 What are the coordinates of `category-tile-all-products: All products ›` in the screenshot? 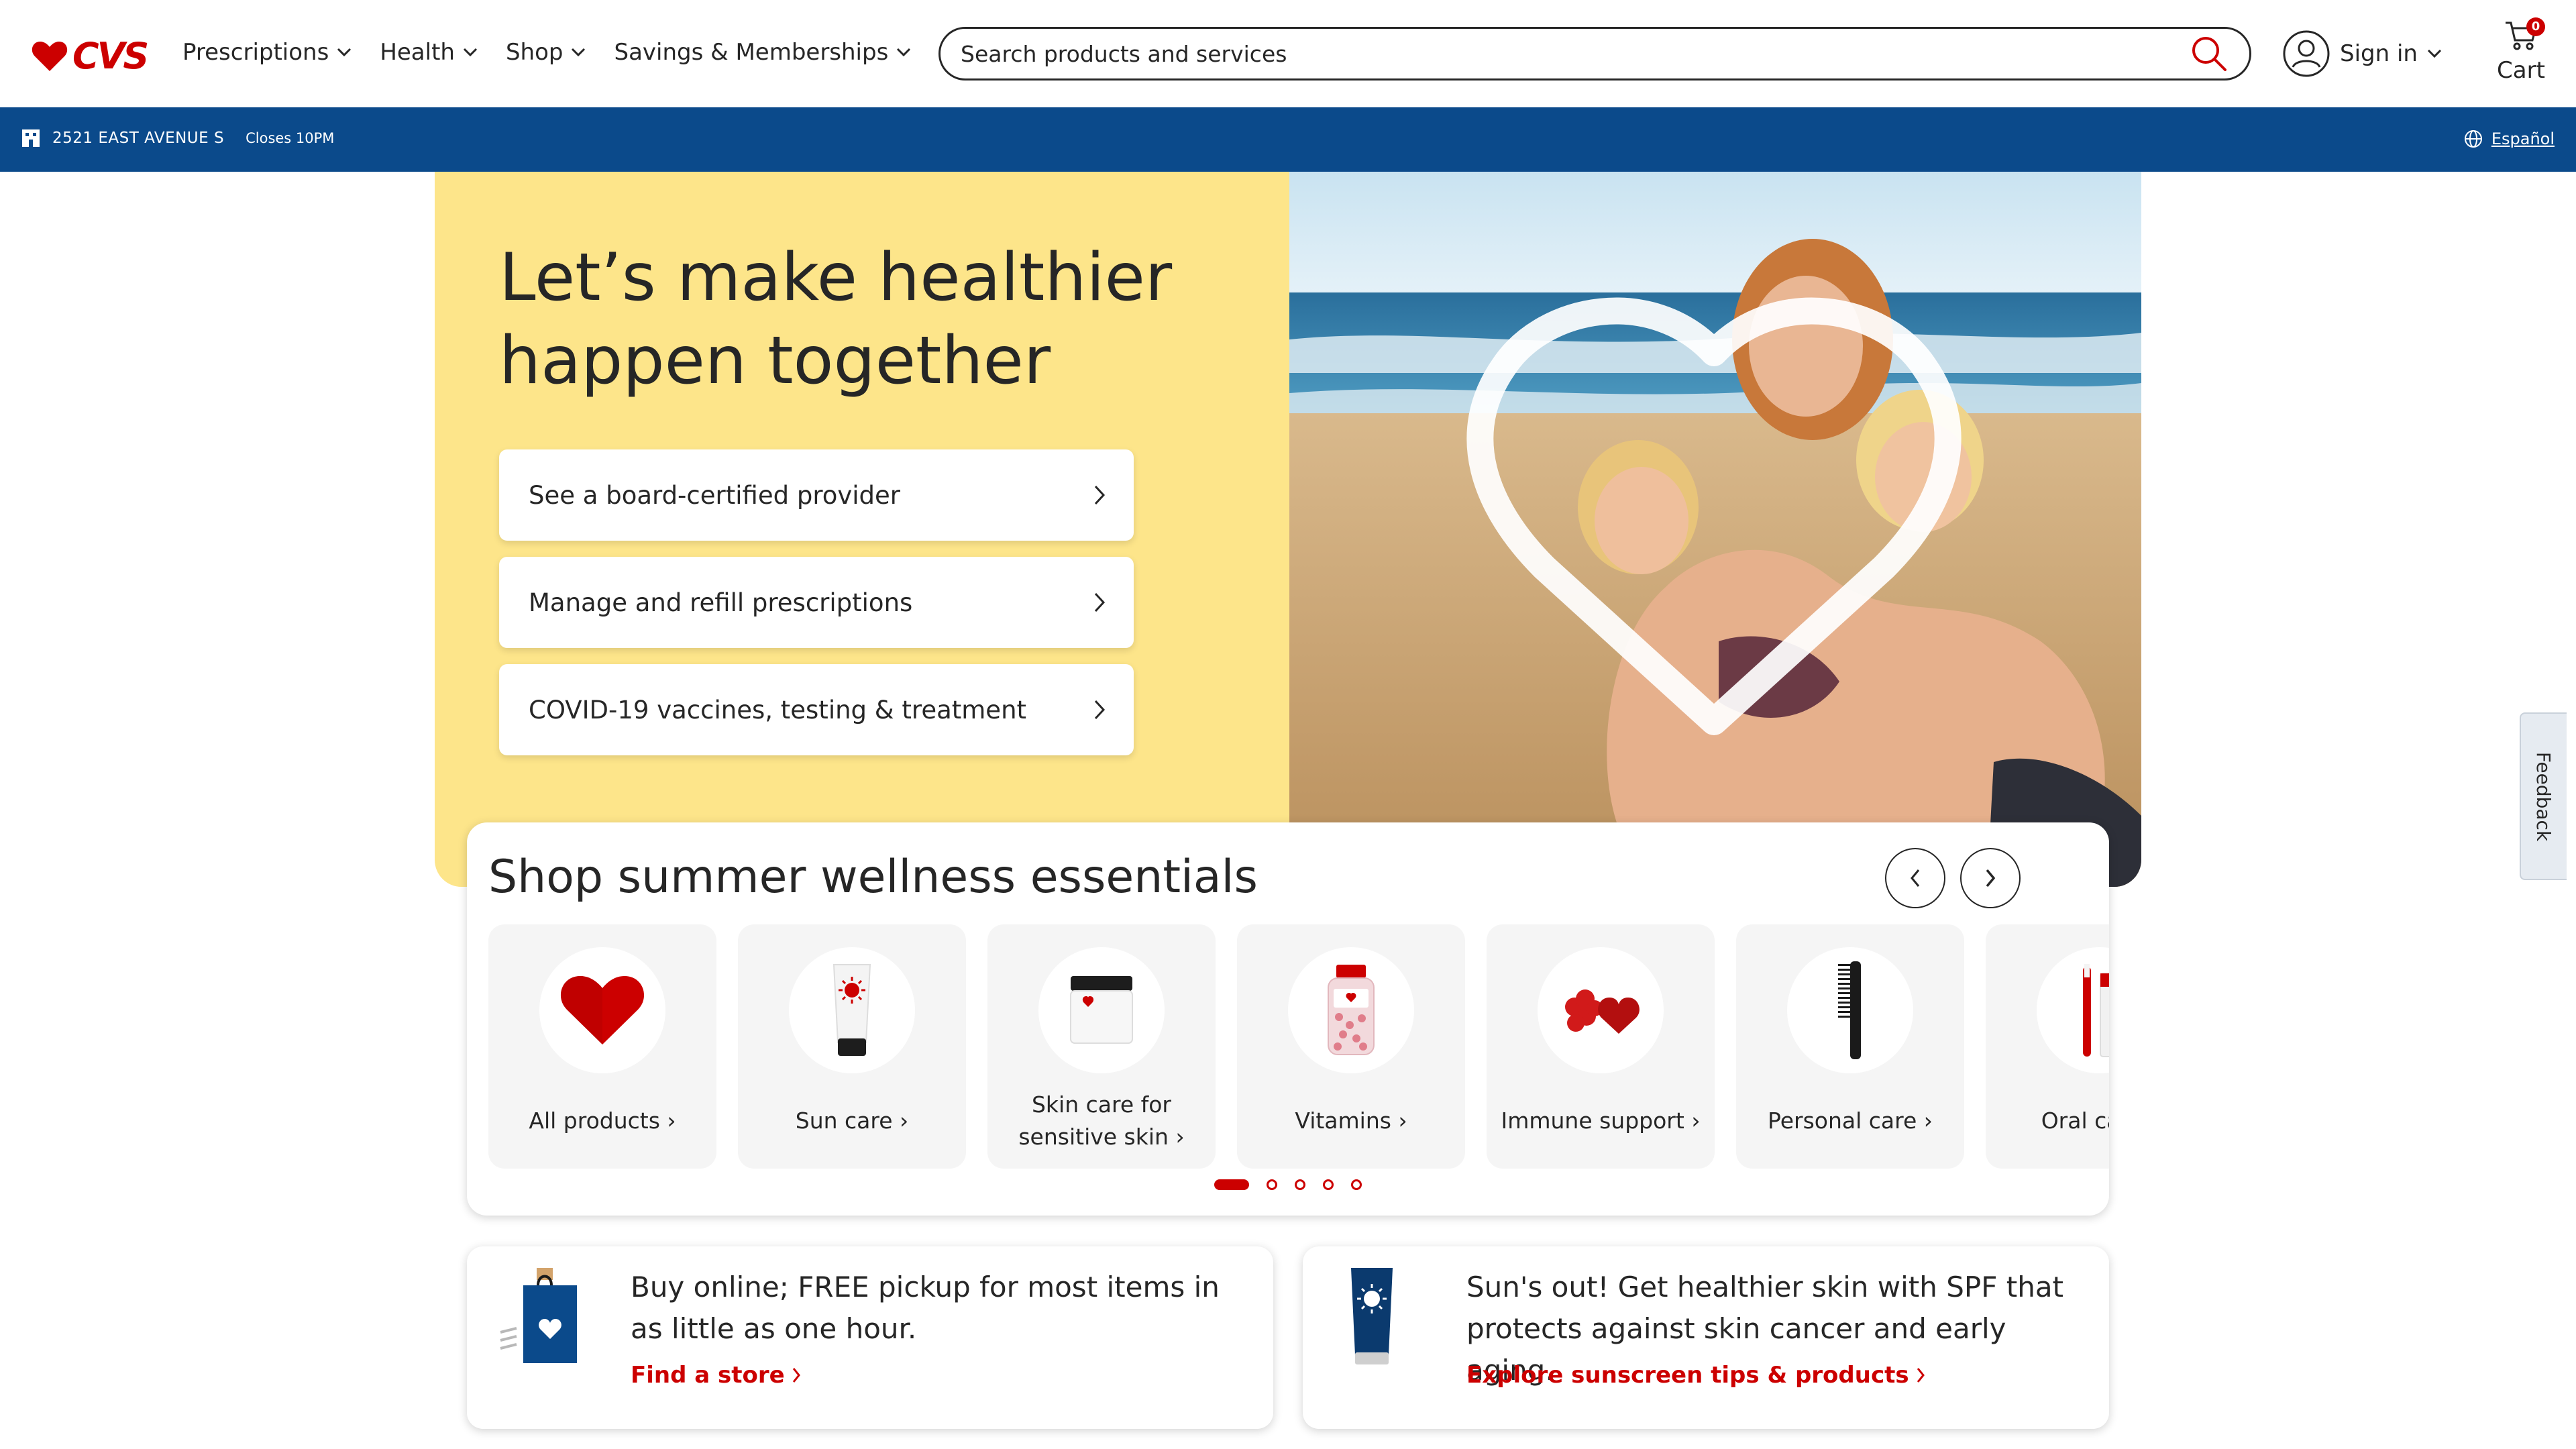 It's located at (602, 1046).